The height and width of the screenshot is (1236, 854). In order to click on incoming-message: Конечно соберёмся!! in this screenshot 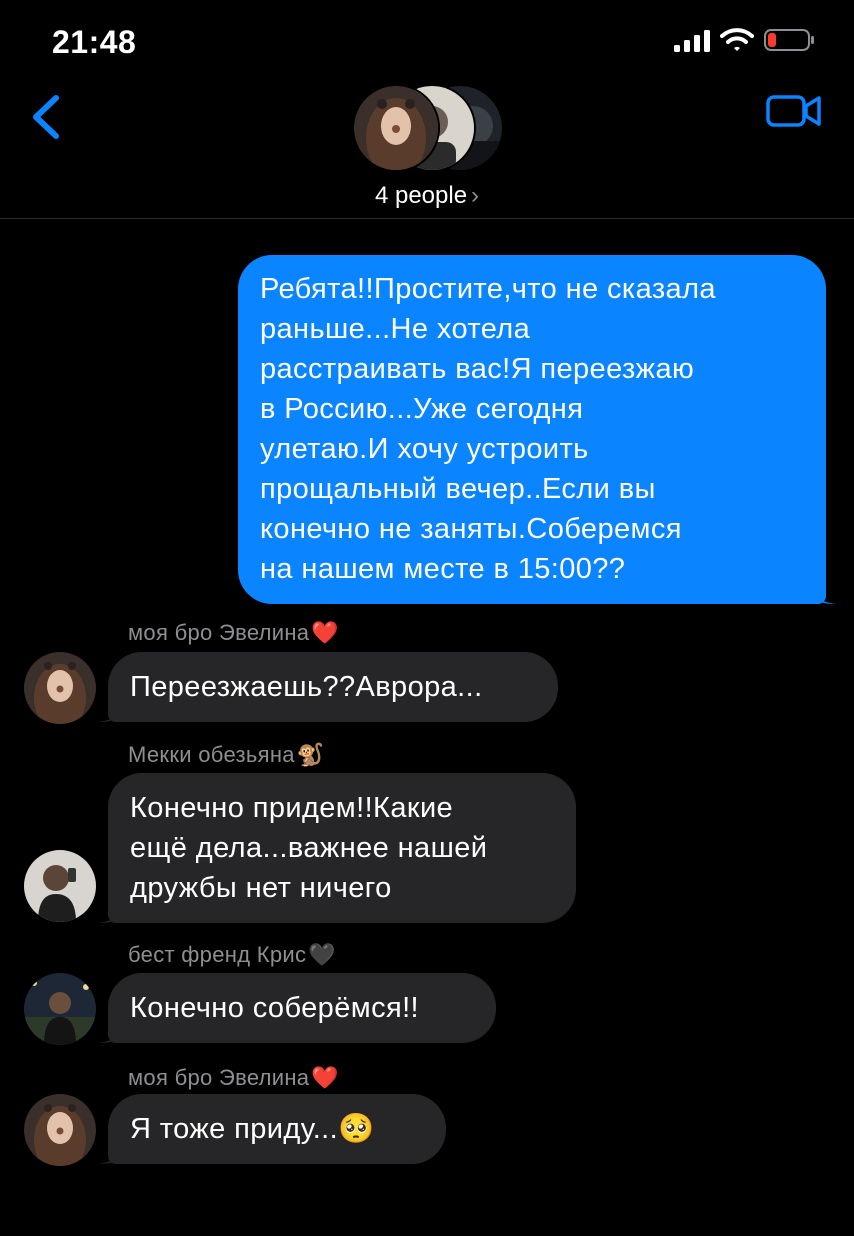, I will do `click(297, 1008)`.